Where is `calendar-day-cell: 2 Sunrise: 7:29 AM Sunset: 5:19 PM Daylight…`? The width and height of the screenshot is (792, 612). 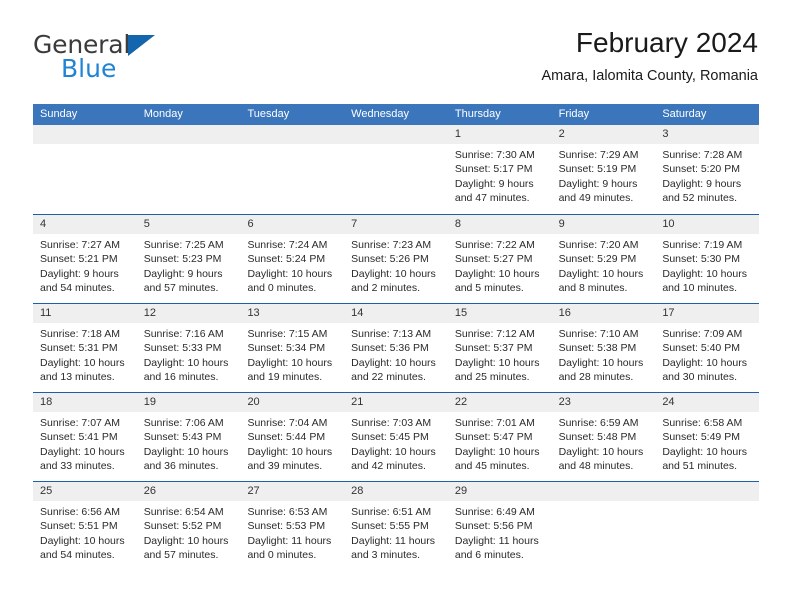
calendar-day-cell: 2 Sunrise: 7:29 AM Sunset: 5:19 PM Daylight… is located at coordinates (603, 169).